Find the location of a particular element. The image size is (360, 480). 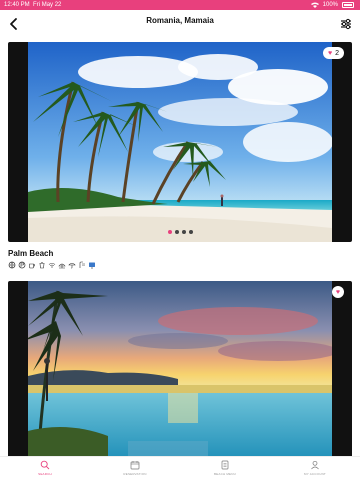

calendar-icon is located at coordinates (135, 465).